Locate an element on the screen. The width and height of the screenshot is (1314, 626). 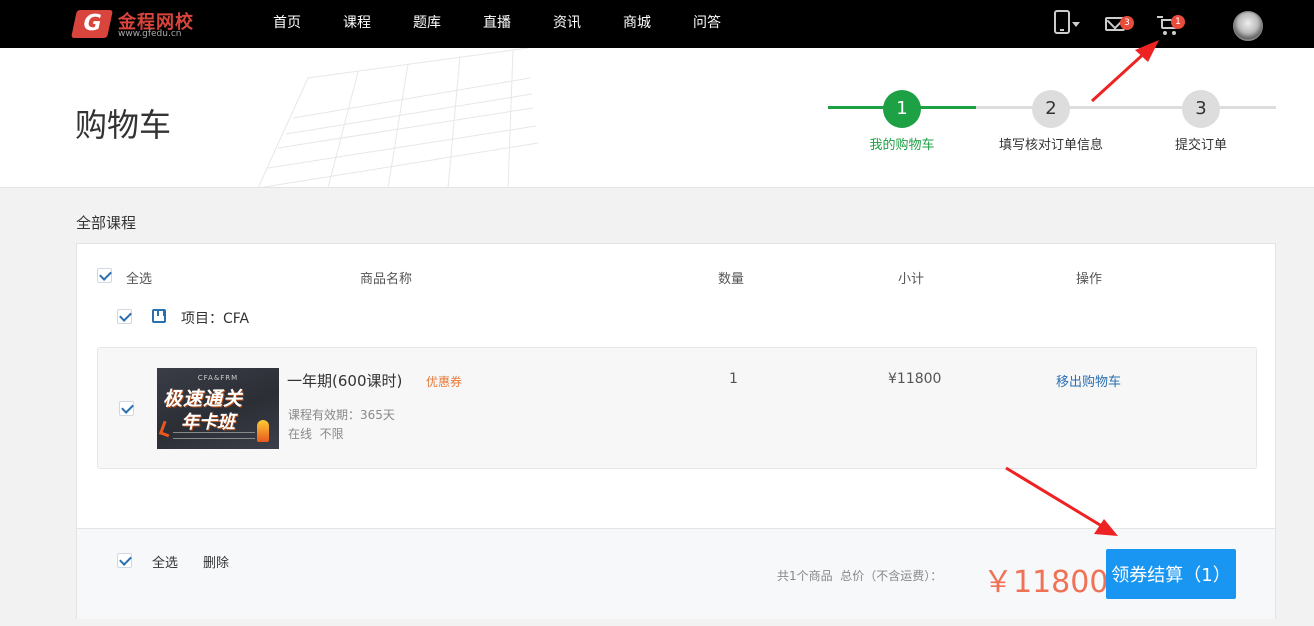
header-action: 操作 is located at coordinates (1089, 279).